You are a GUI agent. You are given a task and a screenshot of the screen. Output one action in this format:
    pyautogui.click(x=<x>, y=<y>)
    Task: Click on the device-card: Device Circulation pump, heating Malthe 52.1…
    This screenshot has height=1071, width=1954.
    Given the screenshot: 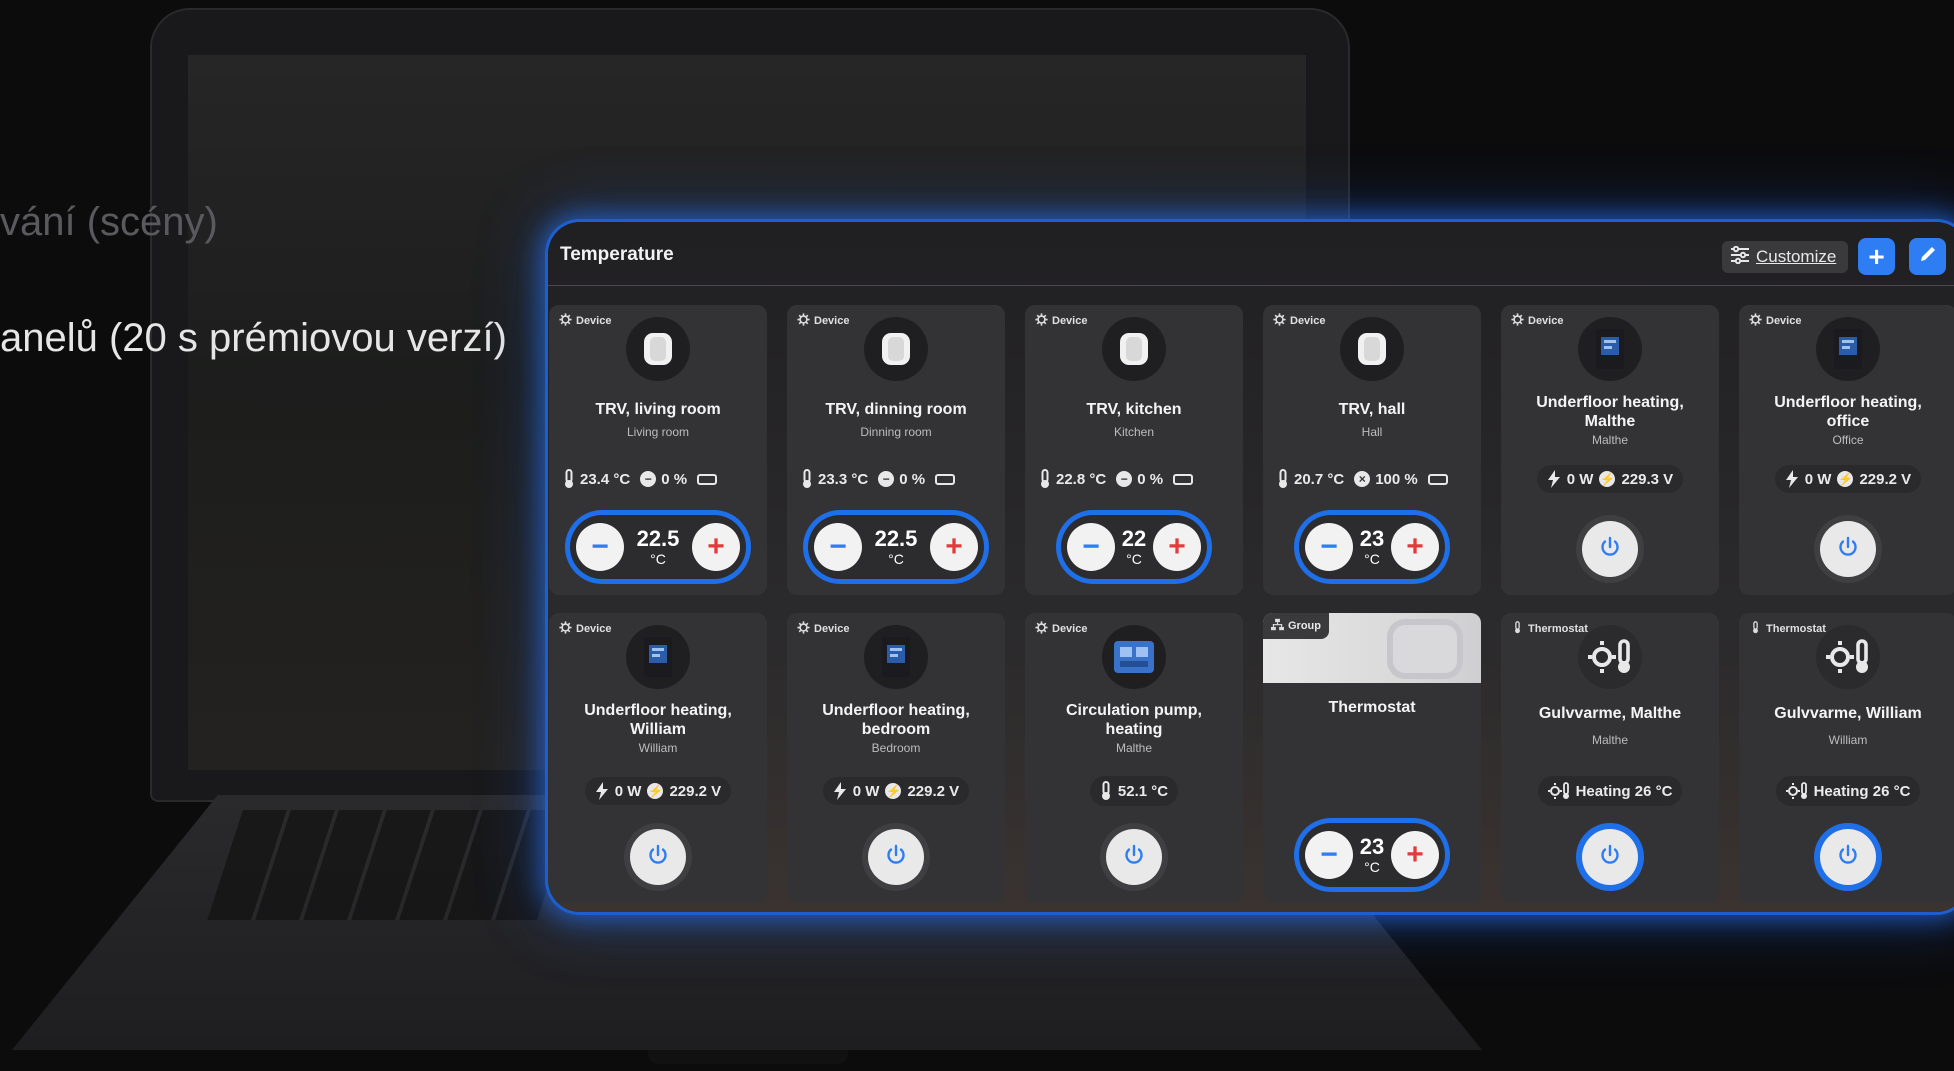 What is the action you would take?
    pyautogui.click(x=1134, y=758)
    